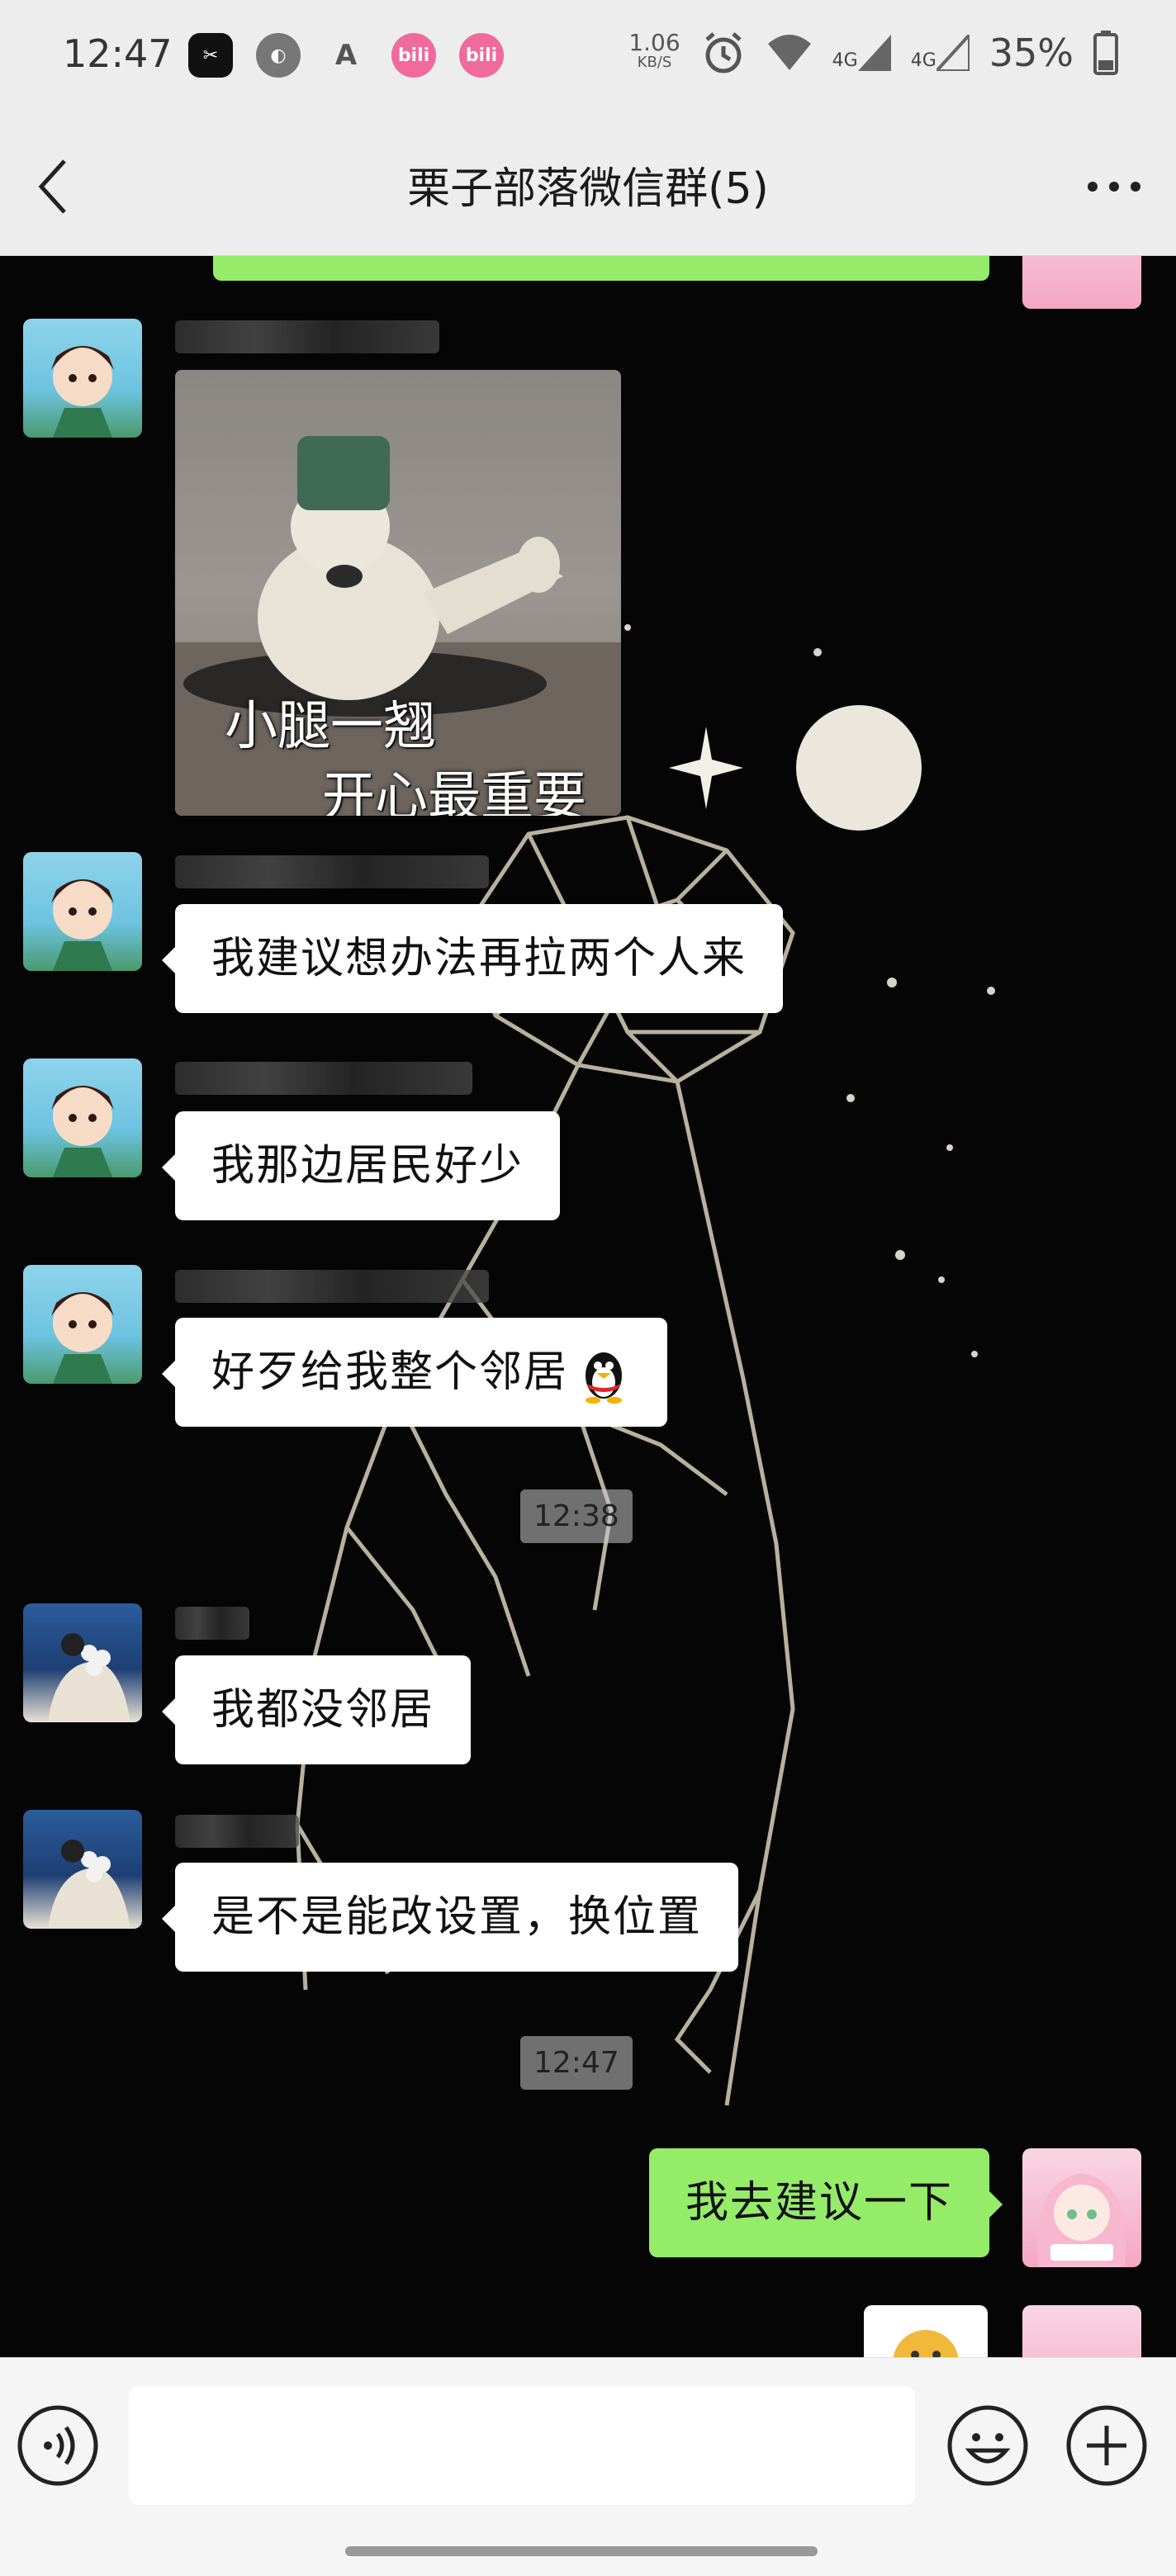  I want to click on timestamp: 12:38, so click(576, 1516).